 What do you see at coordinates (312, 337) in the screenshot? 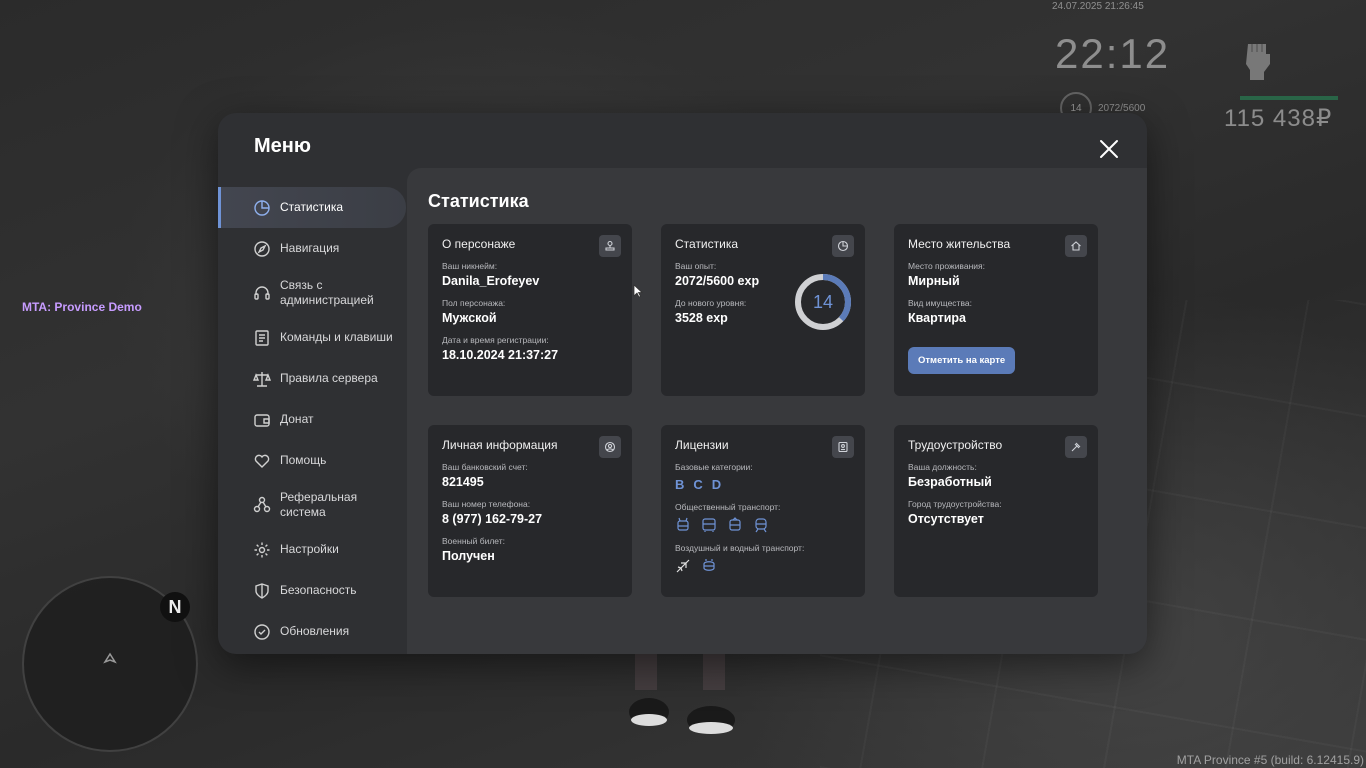
I see `sidebar-item-commands: Команды и клавиши` at bounding box center [312, 337].